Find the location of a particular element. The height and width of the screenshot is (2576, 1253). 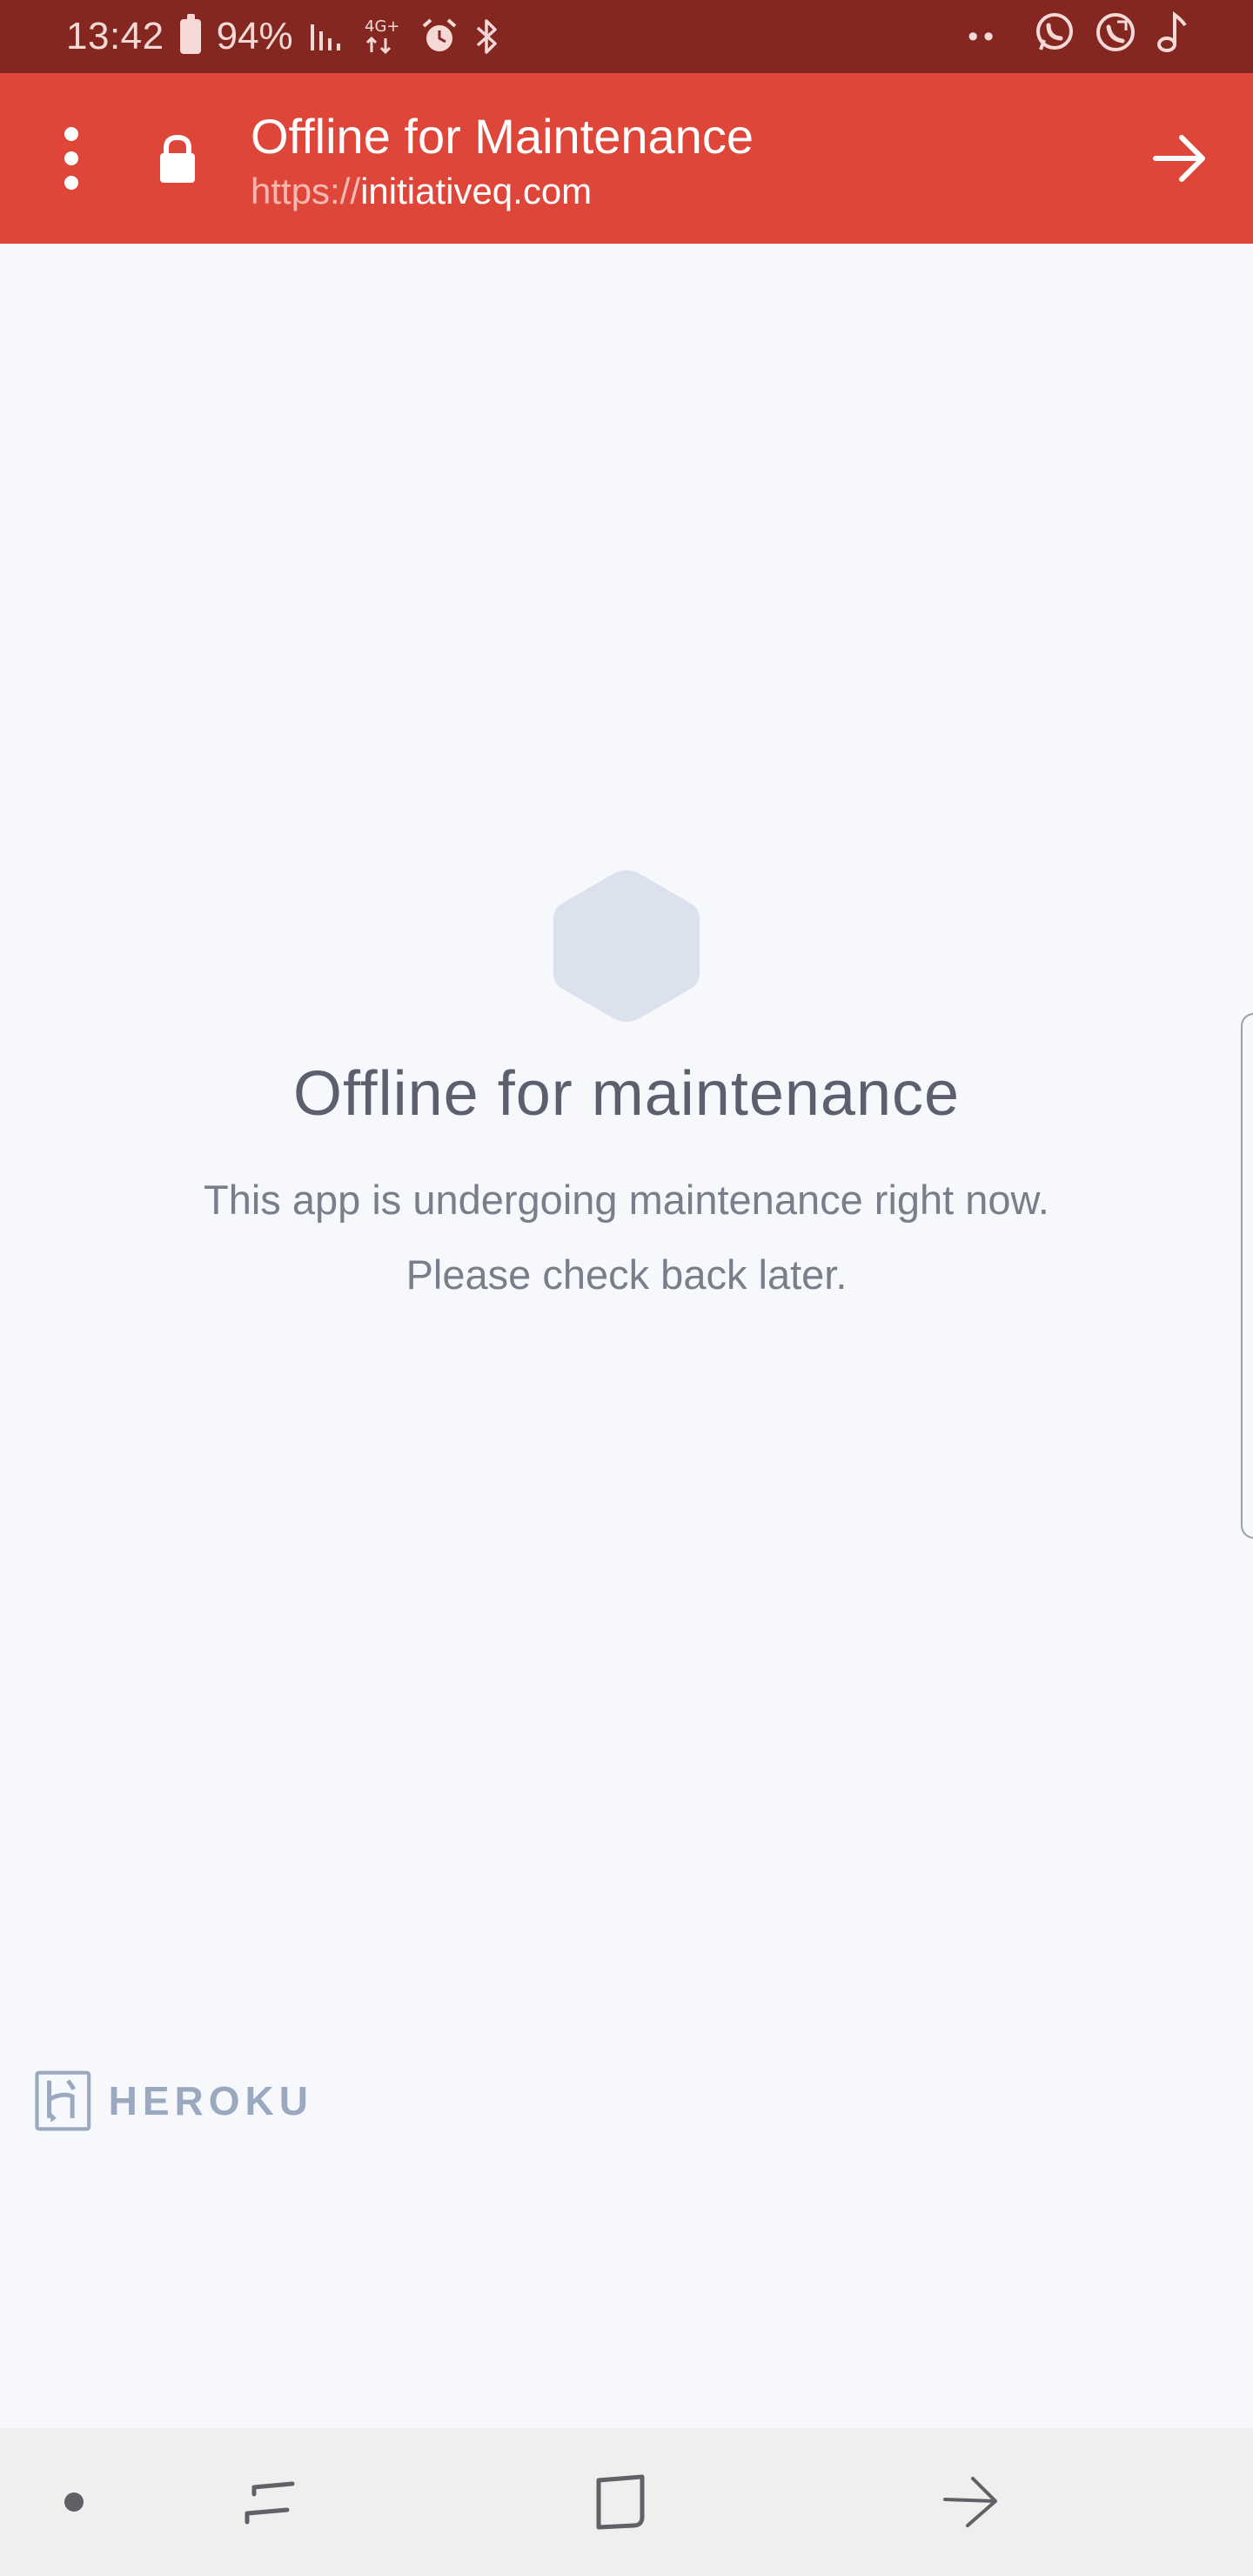

heroku-logo: HEROKU is located at coordinates (174, 2101).